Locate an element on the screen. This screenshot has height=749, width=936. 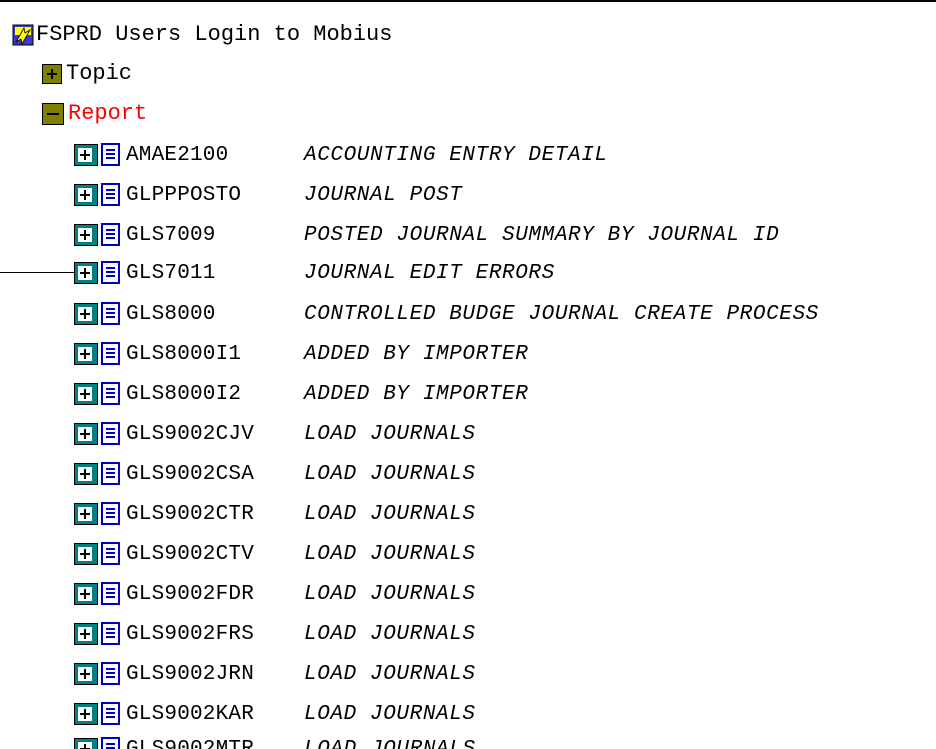
report-item: AMAE2100 ACCOUNTING ENTRY DETAIL is located at coordinates (341, 155).